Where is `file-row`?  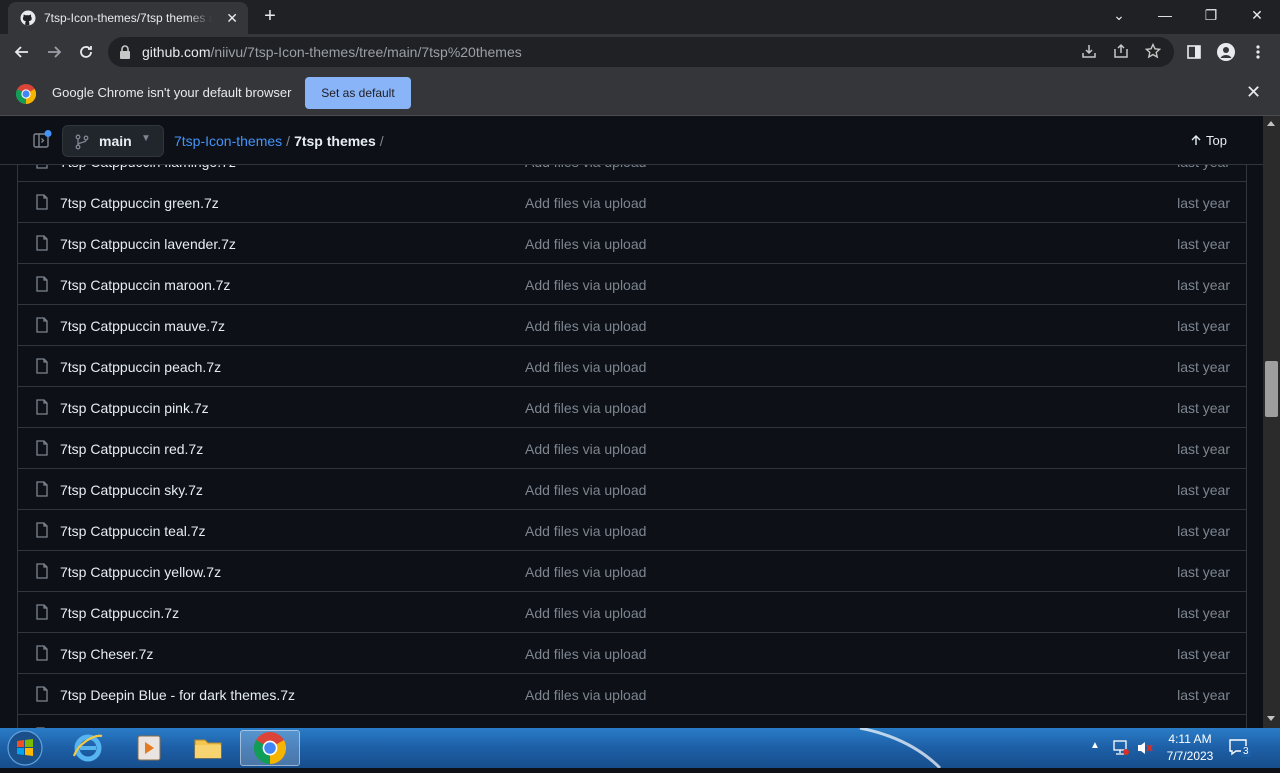 file-row is located at coordinates (632, 721).